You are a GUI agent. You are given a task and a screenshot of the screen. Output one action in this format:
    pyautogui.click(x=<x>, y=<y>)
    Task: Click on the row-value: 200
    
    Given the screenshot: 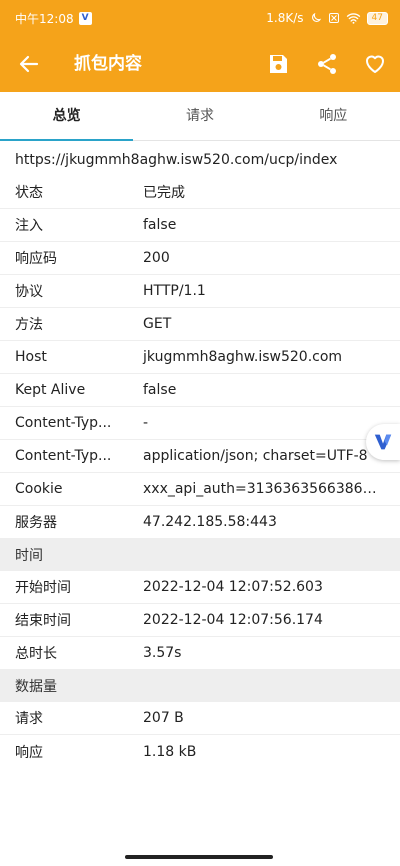 What is the action you would take?
    pyautogui.click(x=156, y=258)
    